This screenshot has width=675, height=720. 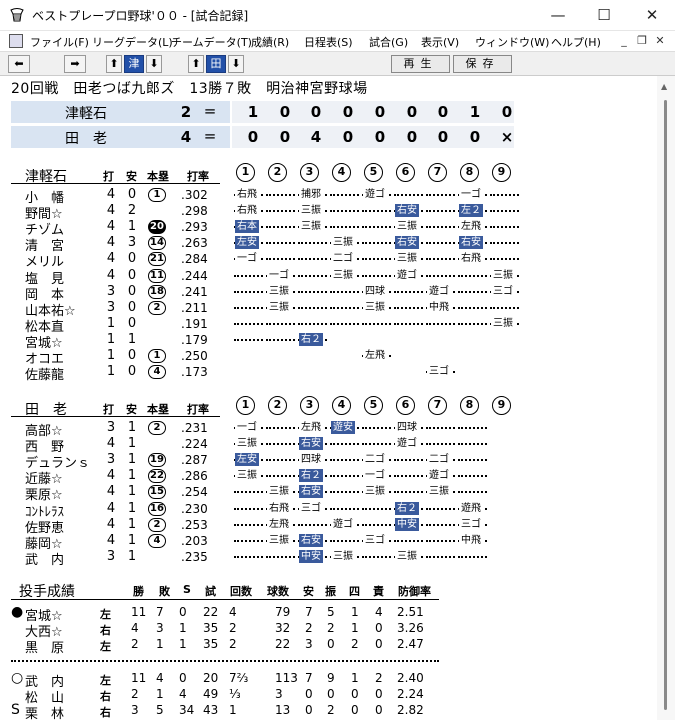 What do you see at coordinates (665, 405) in the screenshot?
I see `scrollbar-thumb` at bounding box center [665, 405].